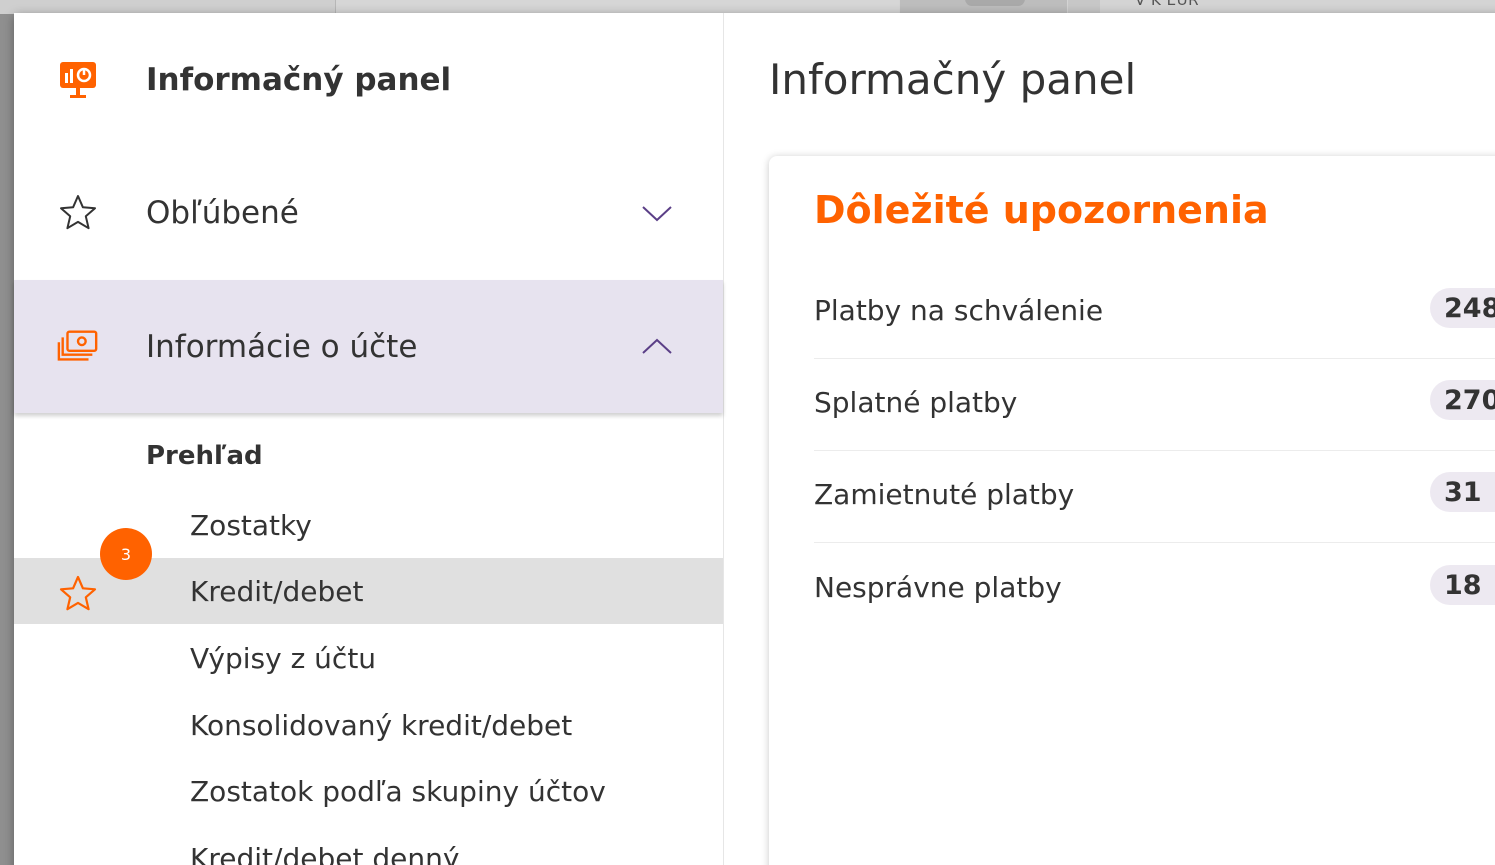 Image resolution: width=1495 pixels, height=865 pixels. Describe the element at coordinates (126, 554) in the screenshot. I see `favorites-count-badge: 3` at that location.